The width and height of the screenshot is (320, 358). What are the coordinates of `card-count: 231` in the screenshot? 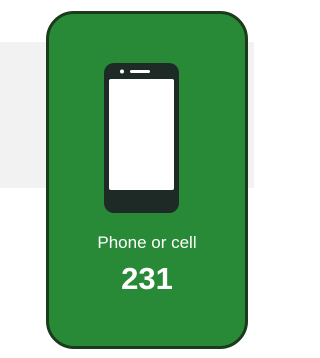 It's located at (147, 278).